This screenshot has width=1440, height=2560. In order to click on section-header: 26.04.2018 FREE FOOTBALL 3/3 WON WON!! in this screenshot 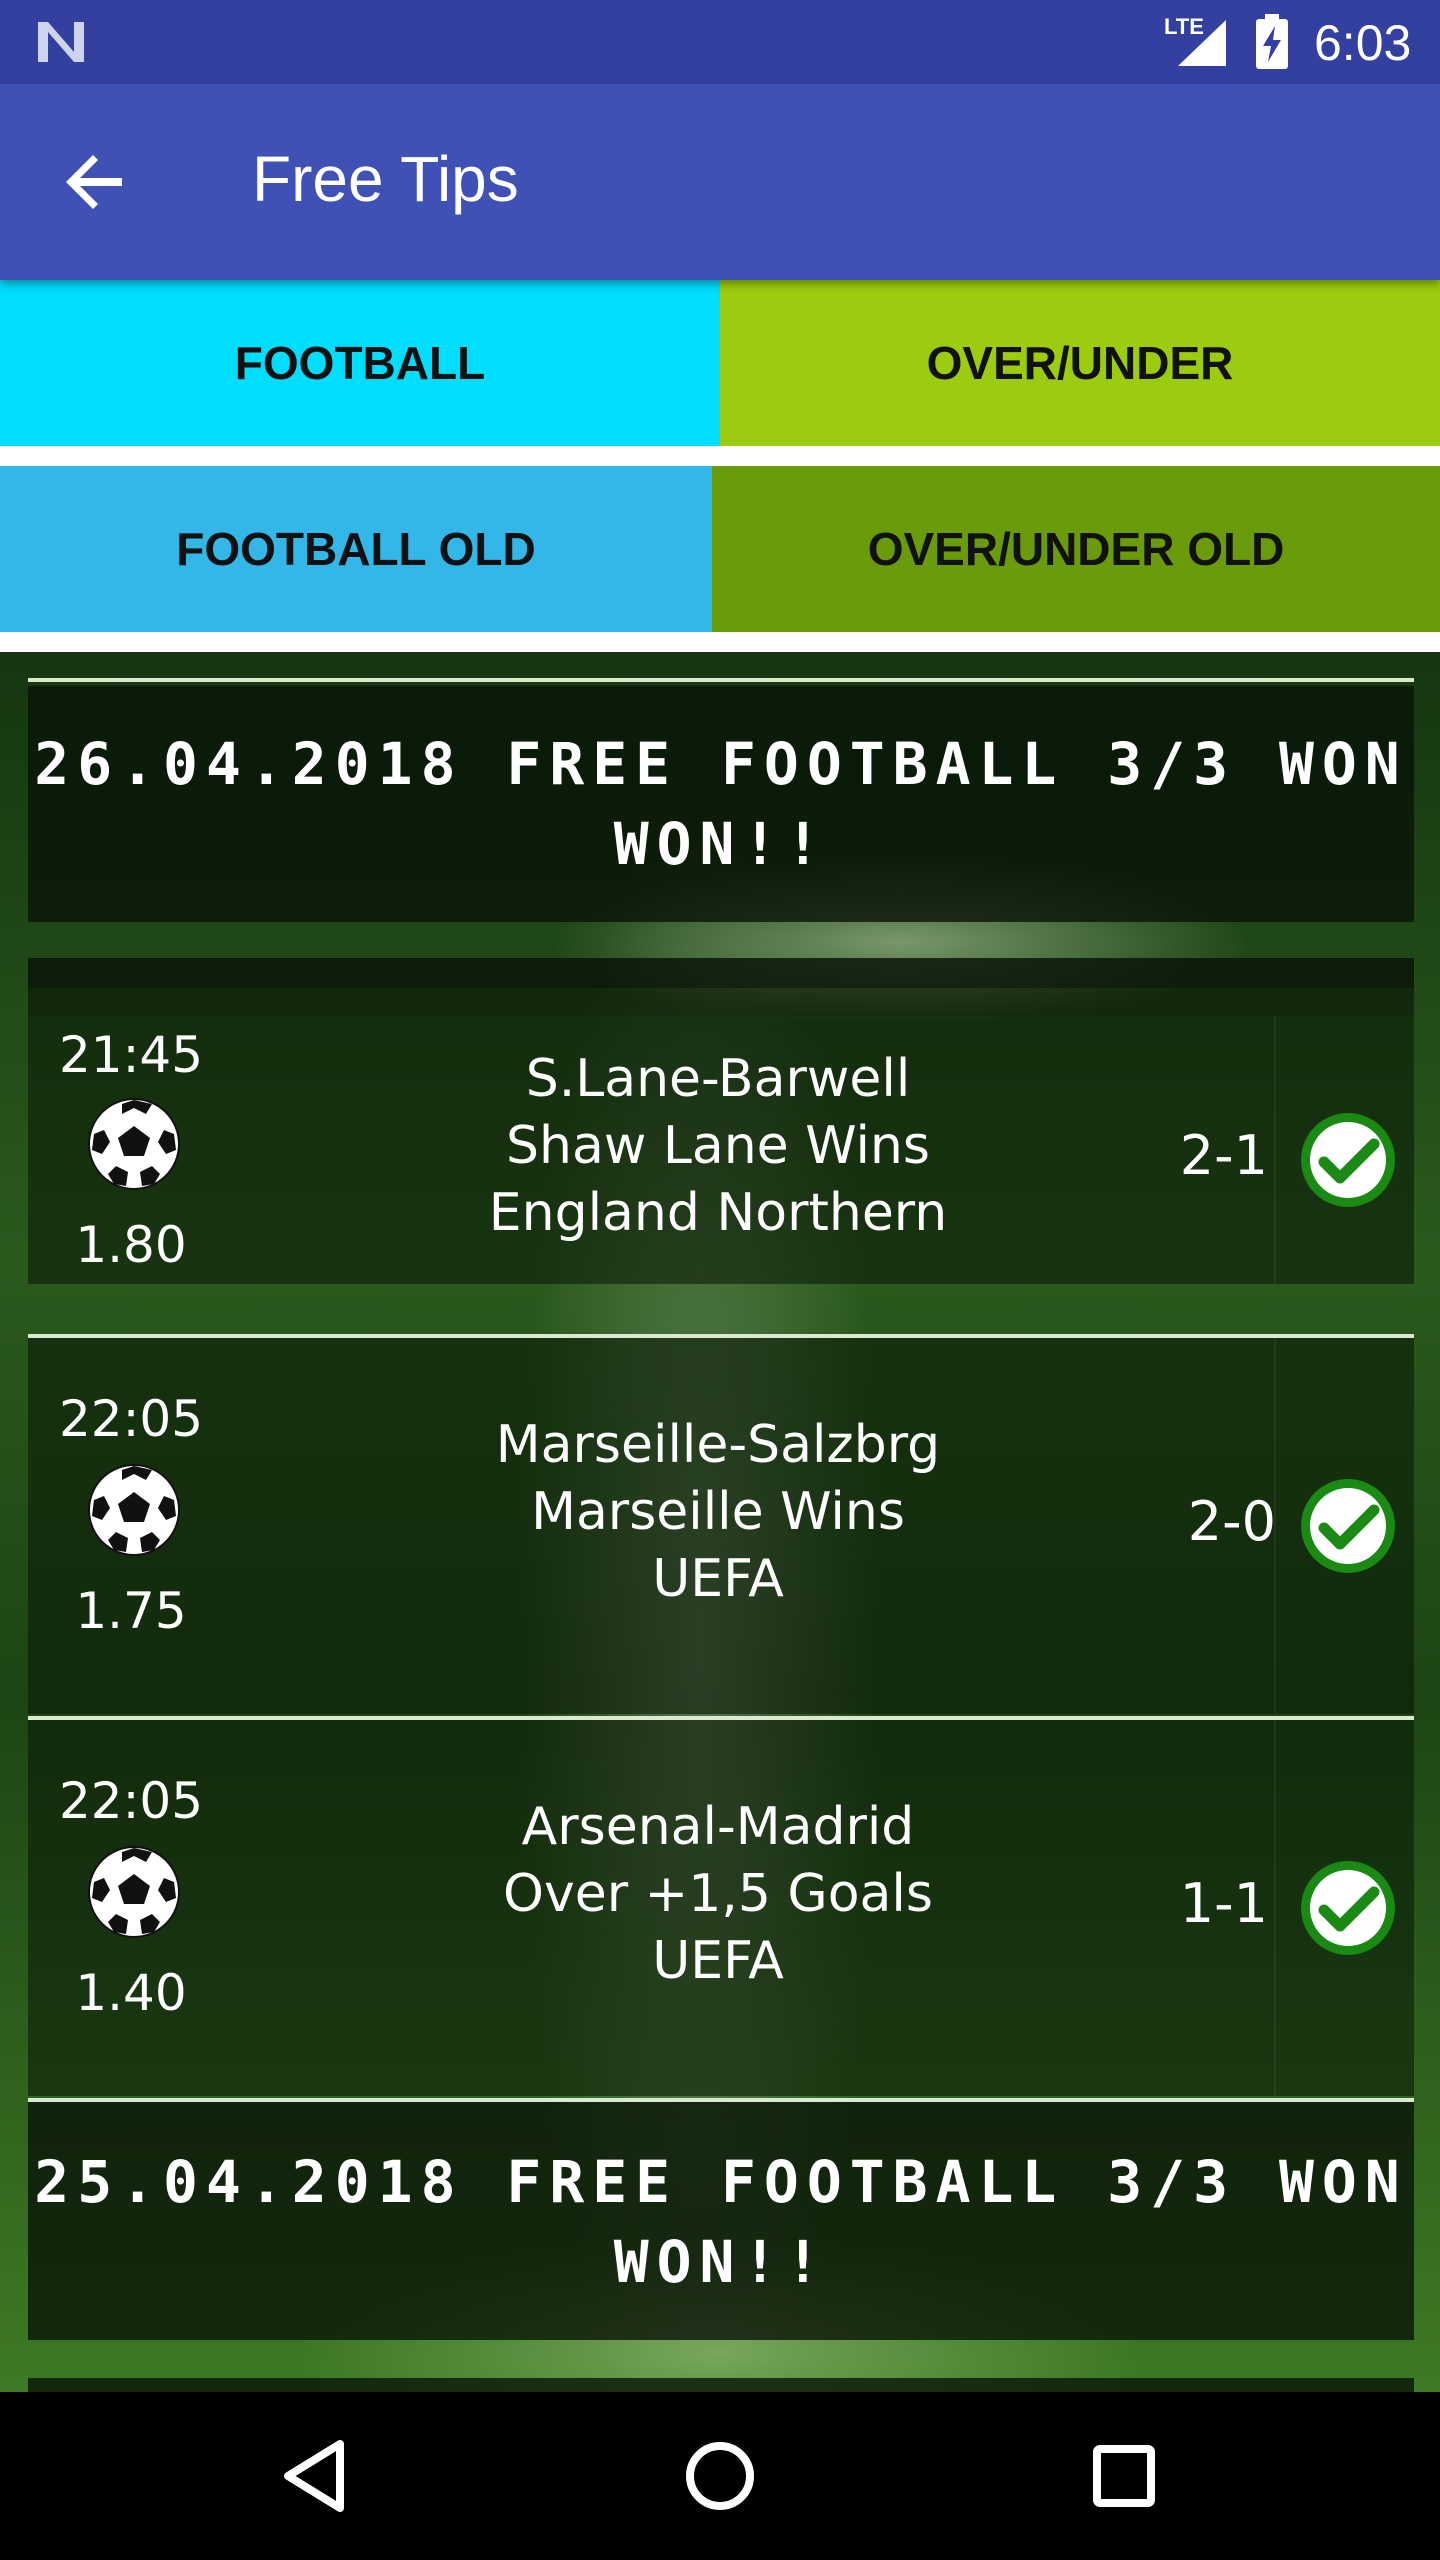, I will do `click(721, 804)`.